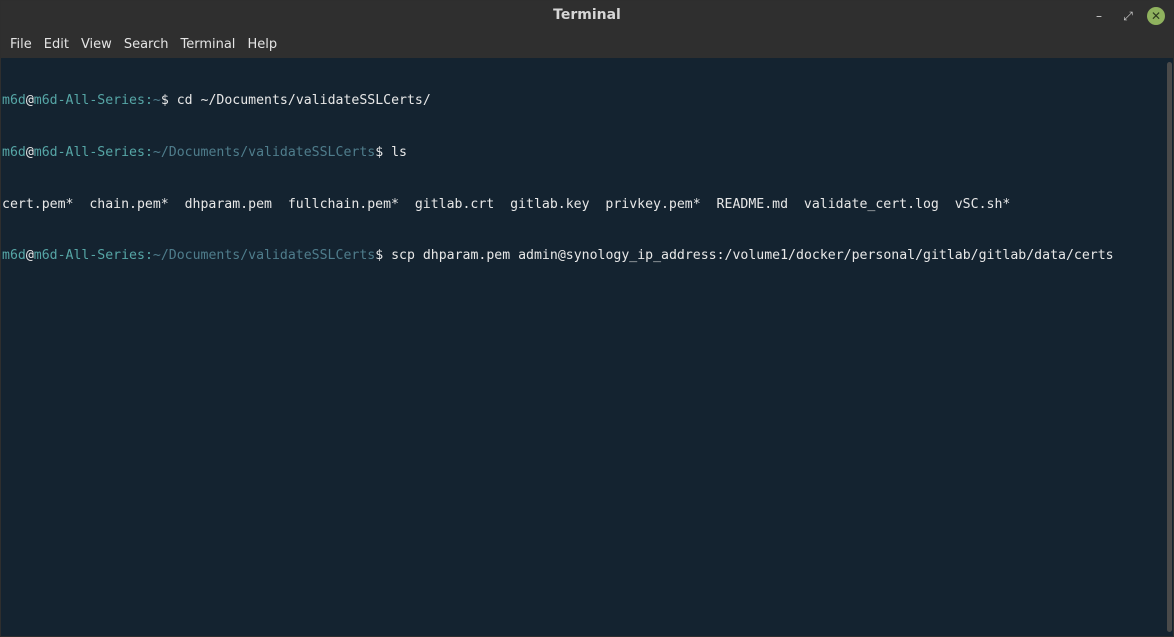 This screenshot has height=637, width=1174. Describe the element at coordinates (295, 101) in the screenshot. I see `command-text: $ cd ~/Documents/validateSSLCerts/` at that location.